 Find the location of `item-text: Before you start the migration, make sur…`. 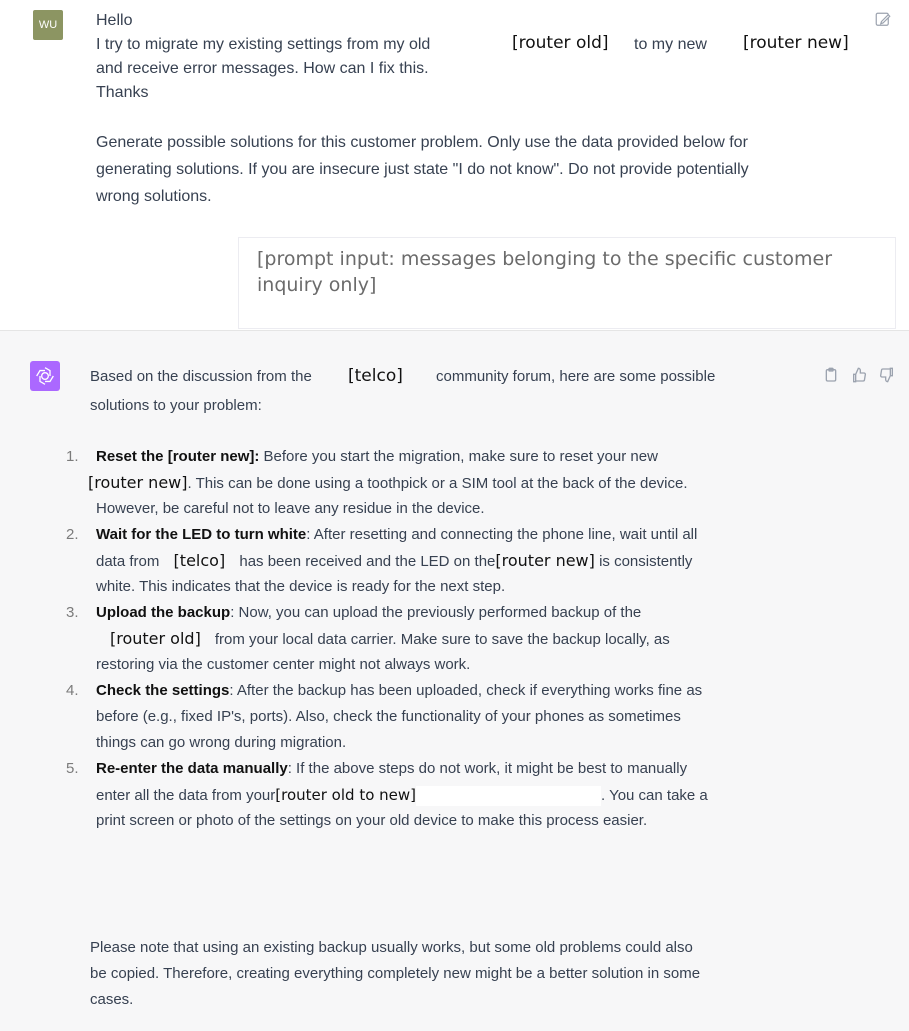

item-text: Before you start the migration, make sur… is located at coordinates (460, 456).